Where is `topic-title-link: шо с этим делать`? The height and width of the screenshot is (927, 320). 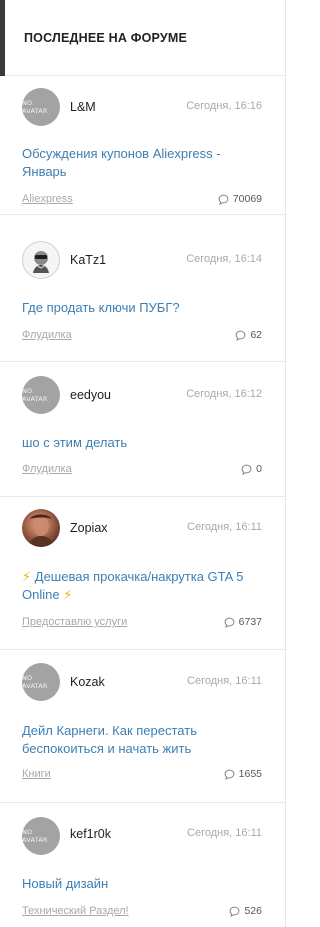 topic-title-link: шо с этим делать is located at coordinates (142, 443).